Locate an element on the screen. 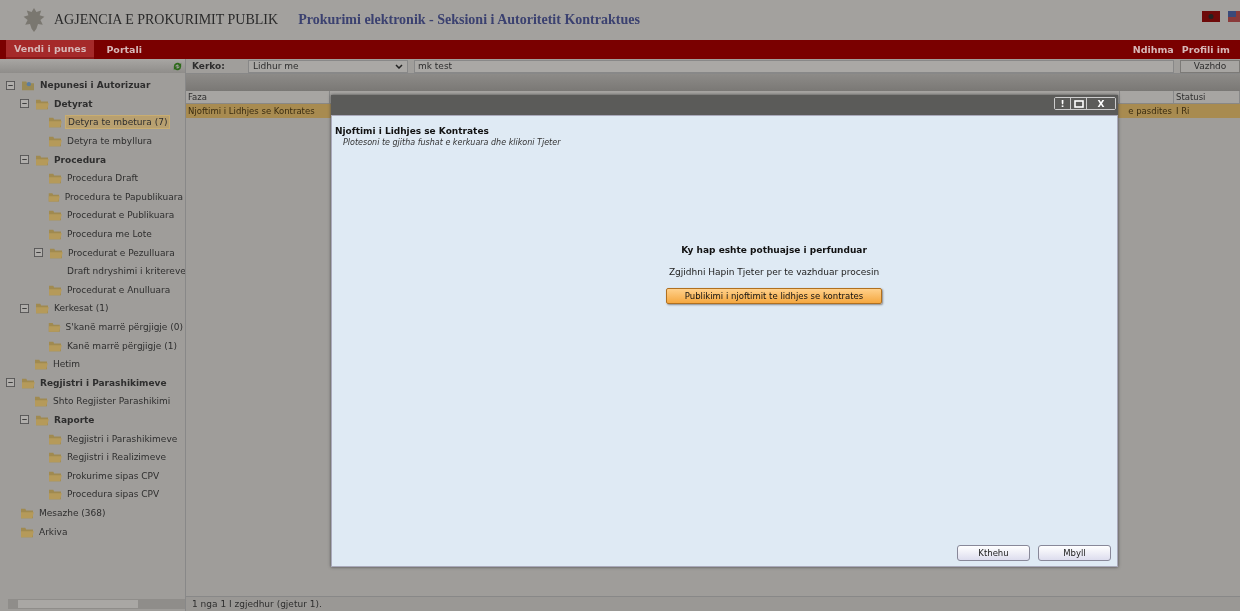 Image resolution: width=1240 pixels, height=611 pixels. tree-item: Procedura is located at coordinates (80, 159).